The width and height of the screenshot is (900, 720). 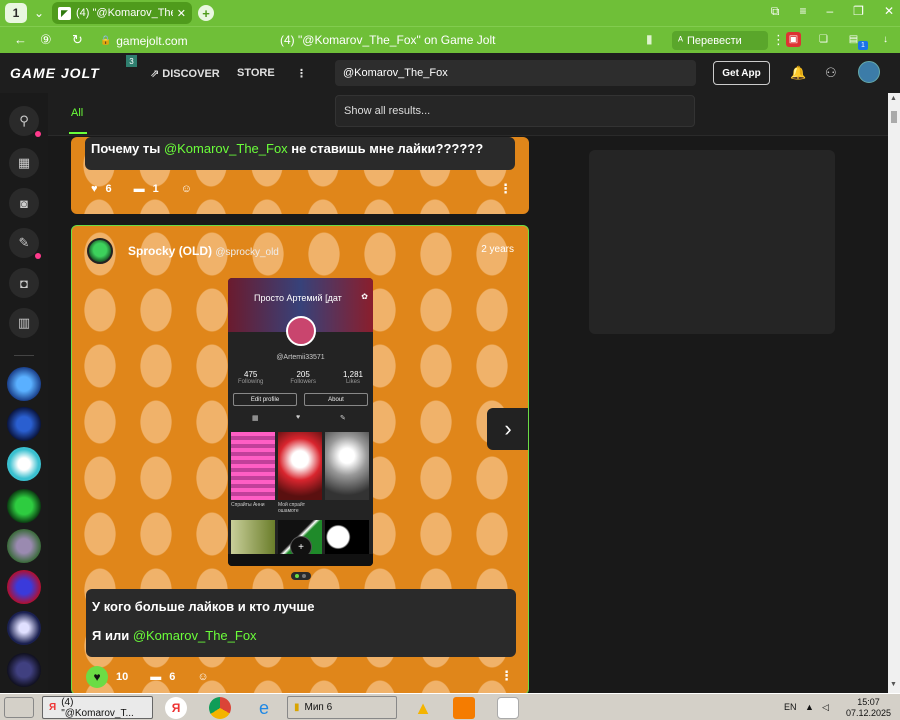 What do you see at coordinates (793, 39) in the screenshot?
I see `extension-red-icon: ▣` at bounding box center [793, 39].